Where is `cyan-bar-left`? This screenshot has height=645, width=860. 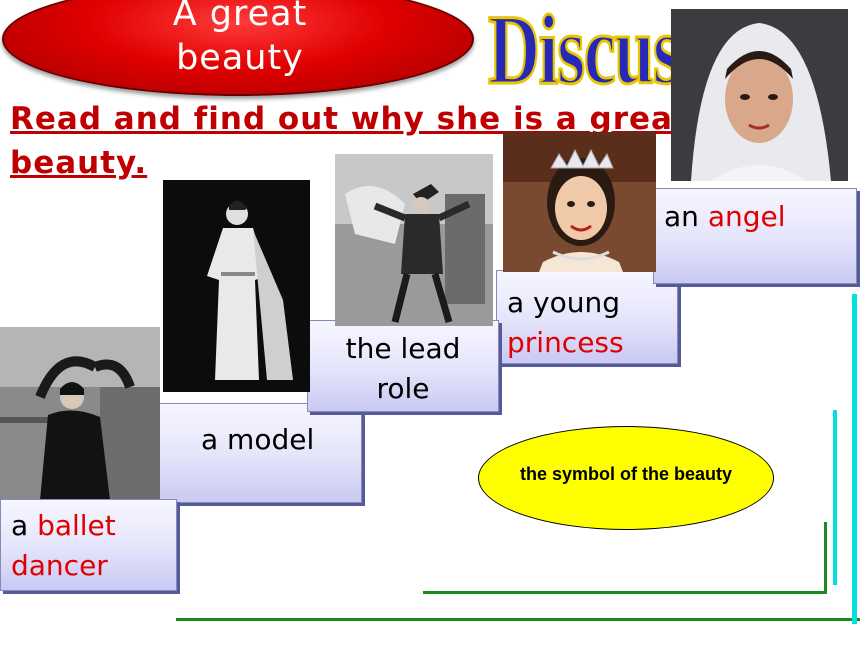 cyan-bar-left is located at coordinates (835, 497).